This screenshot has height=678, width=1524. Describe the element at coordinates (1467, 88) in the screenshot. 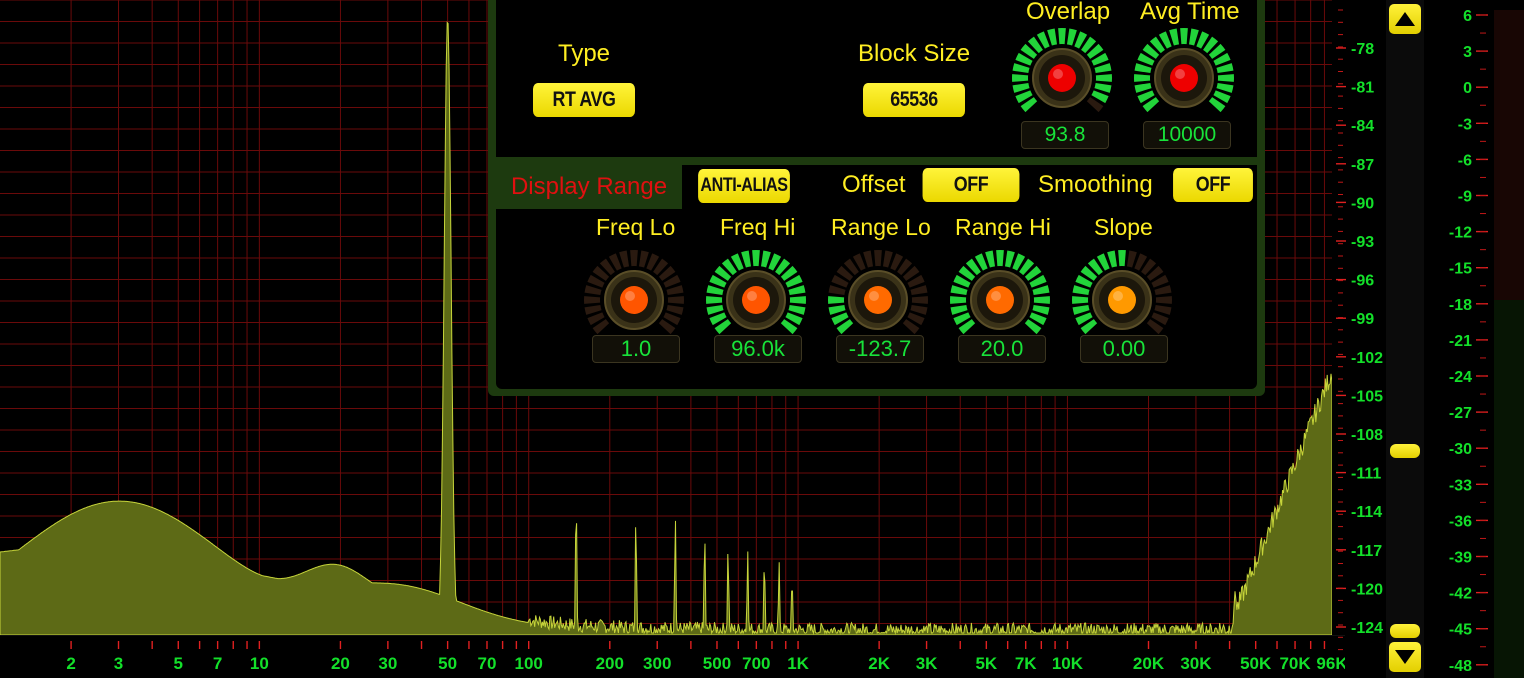

I see `meter-tick-label: 0` at that location.